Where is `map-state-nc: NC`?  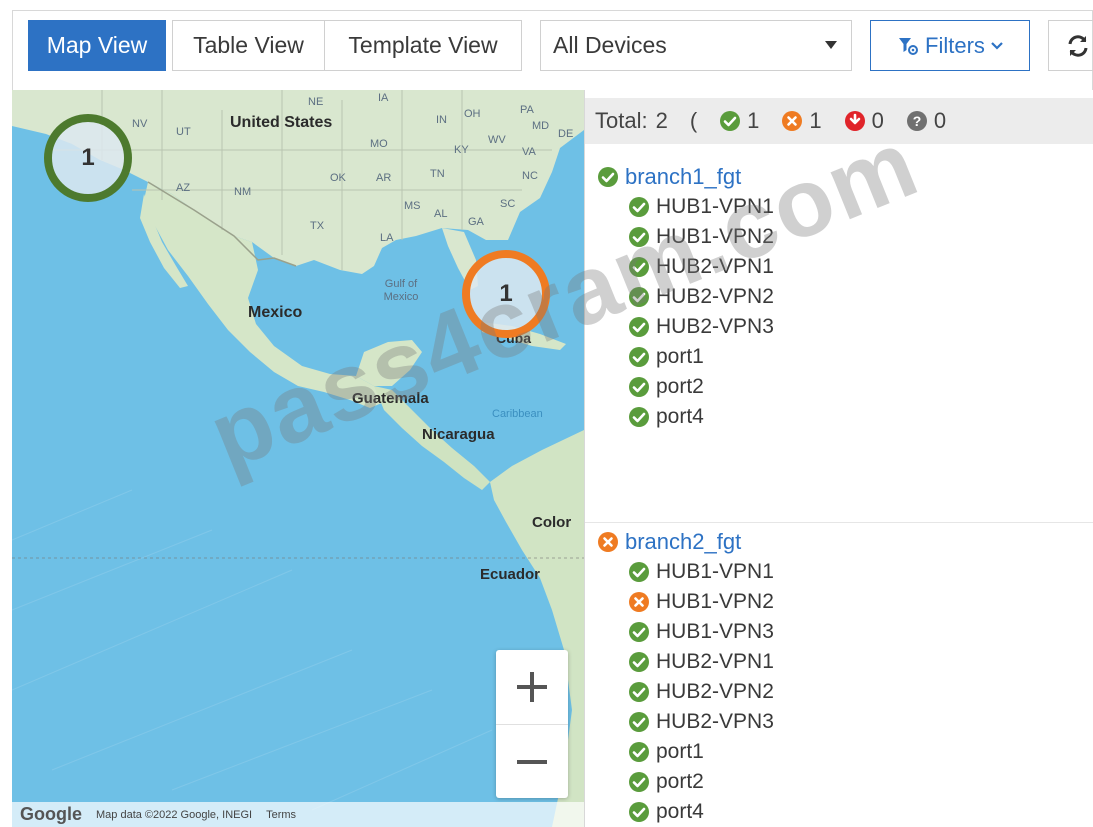 map-state-nc: NC is located at coordinates (530, 176).